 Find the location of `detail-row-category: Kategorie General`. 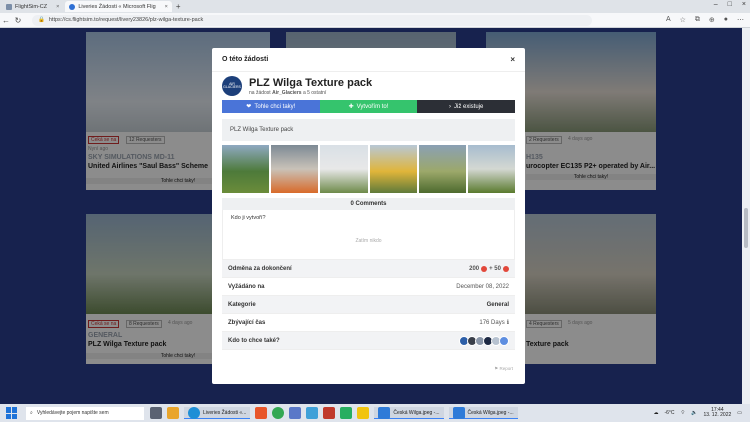

detail-row-category: Kategorie General is located at coordinates (368, 305).